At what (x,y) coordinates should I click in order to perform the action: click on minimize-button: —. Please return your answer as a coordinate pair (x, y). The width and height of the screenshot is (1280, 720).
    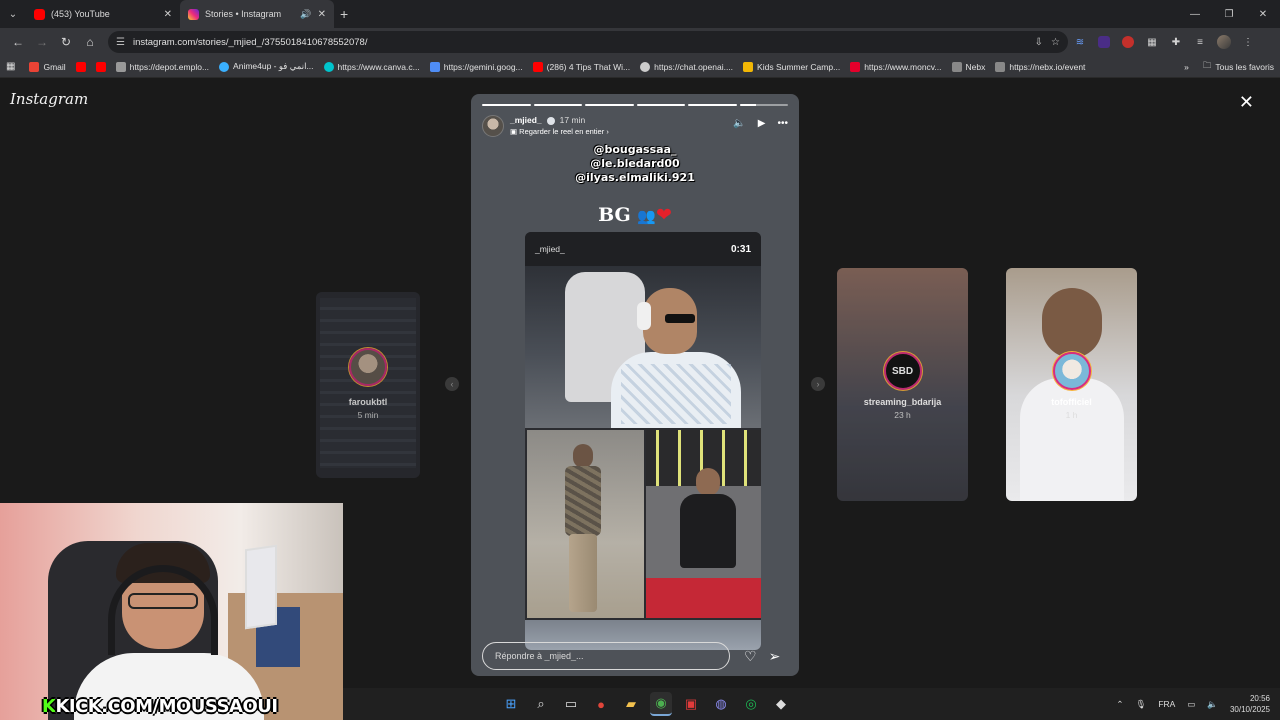
    Looking at the image, I should click on (1195, 14).